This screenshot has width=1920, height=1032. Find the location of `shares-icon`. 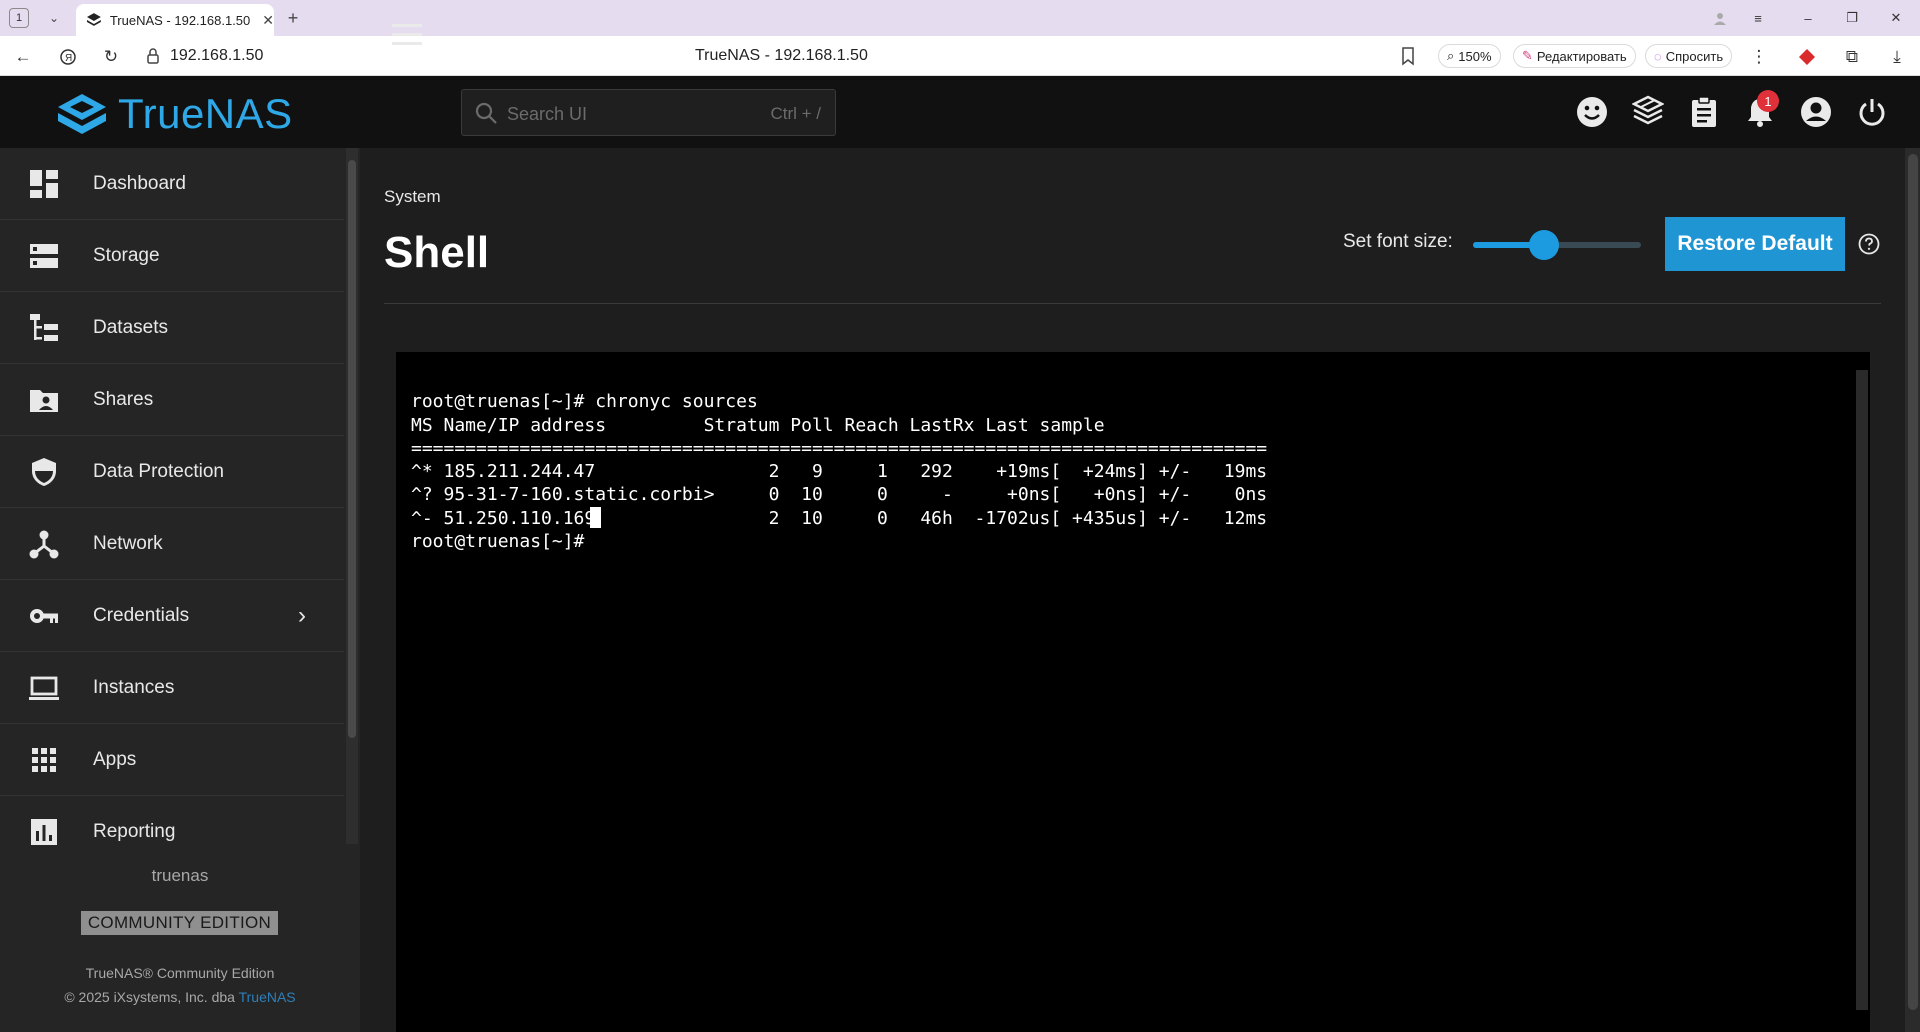

shares-icon is located at coordinates (44, 401).